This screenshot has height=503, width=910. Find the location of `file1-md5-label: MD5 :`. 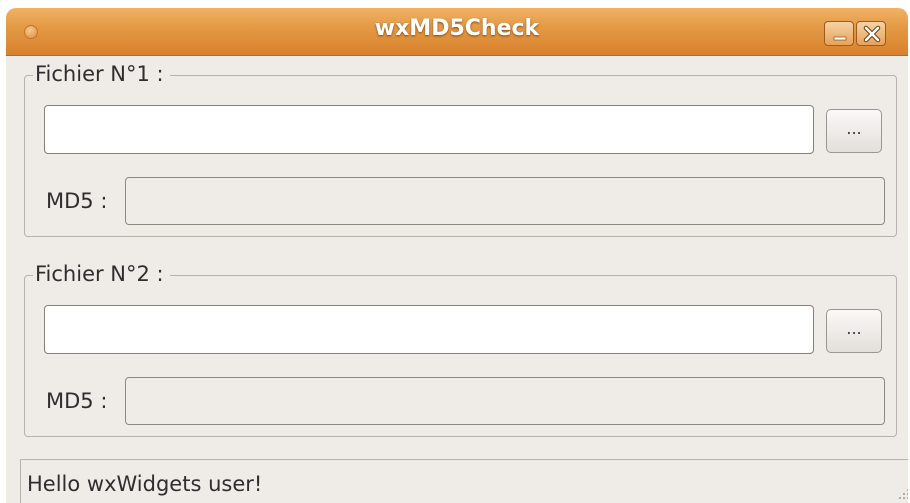

file1-md5-label: MD5 : is located at coordinates (77, 201).